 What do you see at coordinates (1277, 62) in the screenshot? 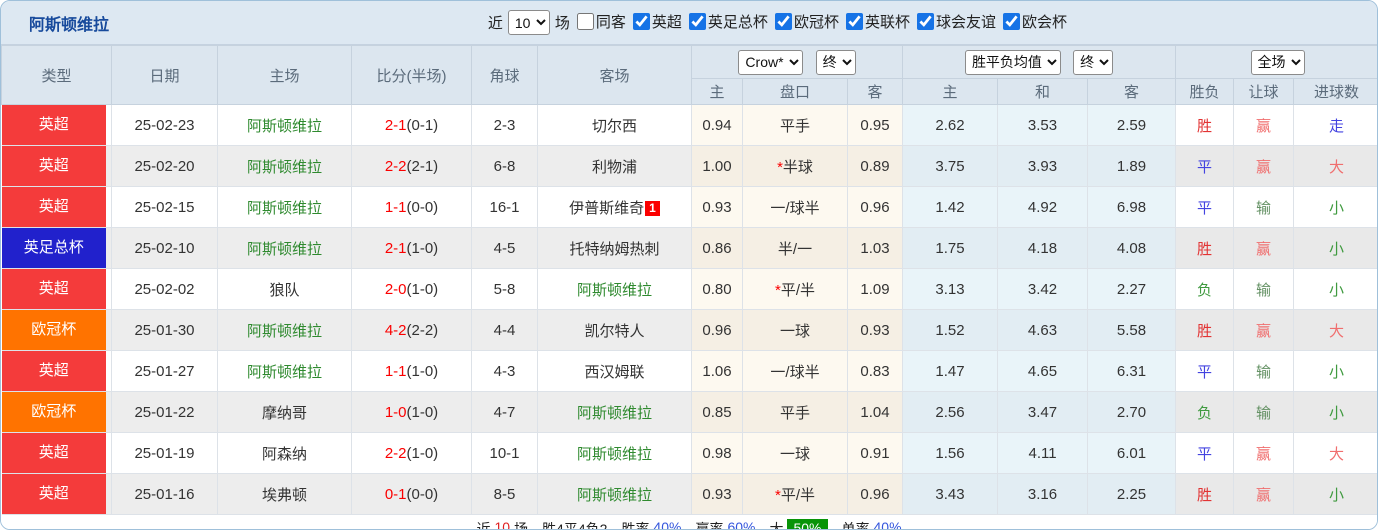
I see `scope-select: 全场` at bounding box center [1277, 62].